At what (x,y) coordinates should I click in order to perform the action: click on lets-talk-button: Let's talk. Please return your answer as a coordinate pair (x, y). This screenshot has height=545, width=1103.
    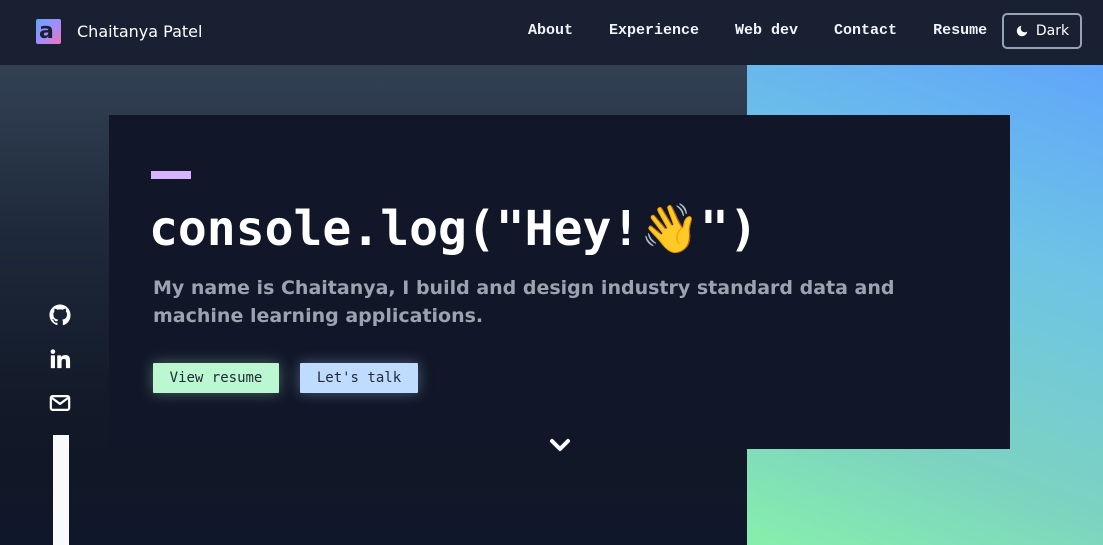
    Looking at the image, I should click on (359, 378).